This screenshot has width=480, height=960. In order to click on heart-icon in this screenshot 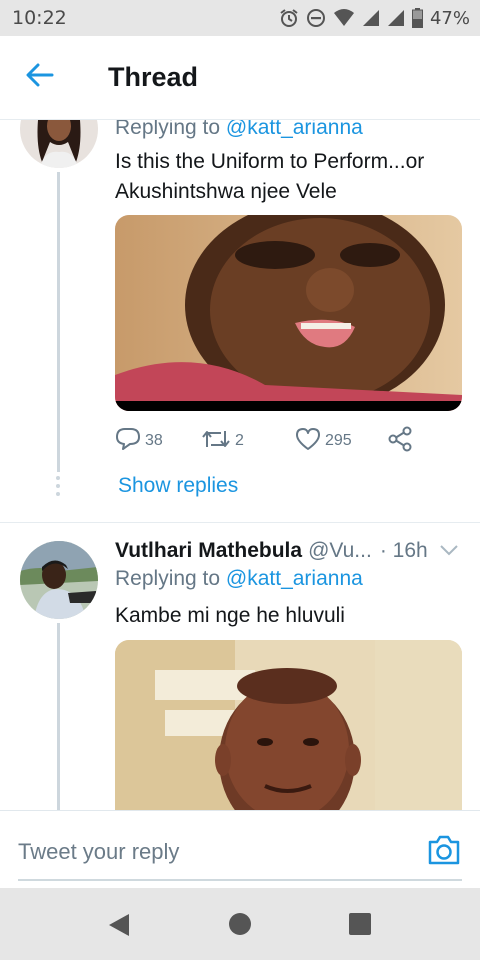, I will do `click(308, 441)`.